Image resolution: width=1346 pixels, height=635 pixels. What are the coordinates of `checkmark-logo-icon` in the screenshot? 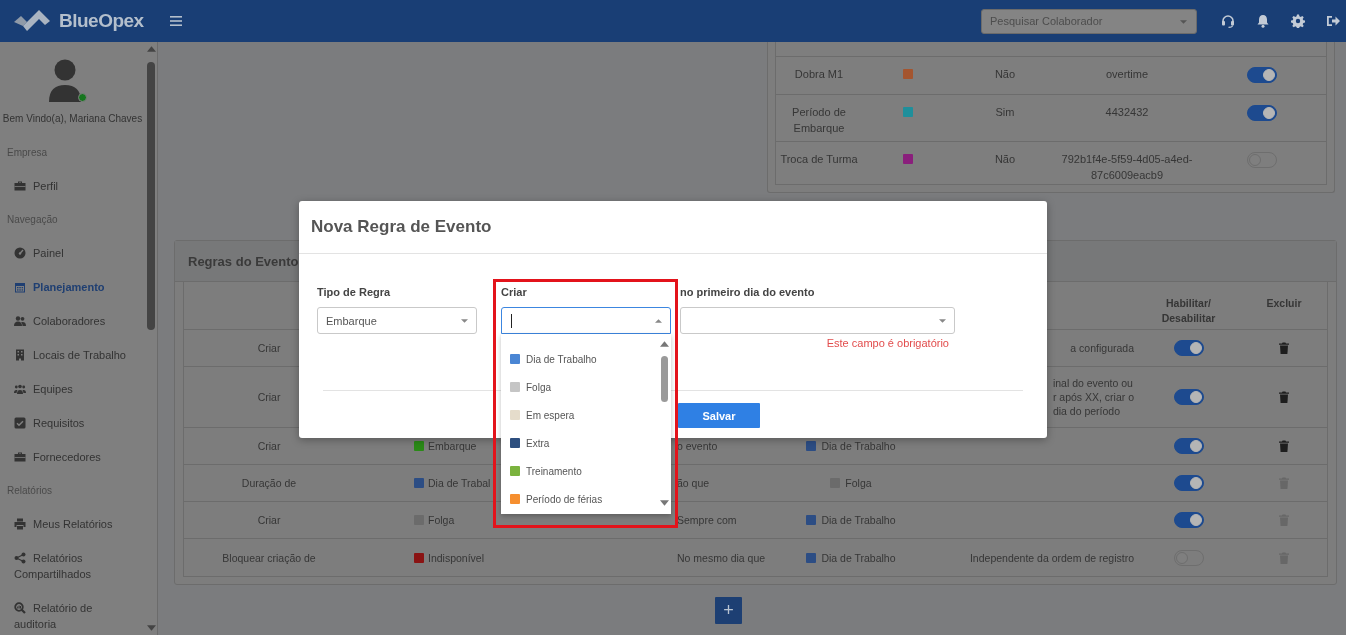 It's located at (32, 21).